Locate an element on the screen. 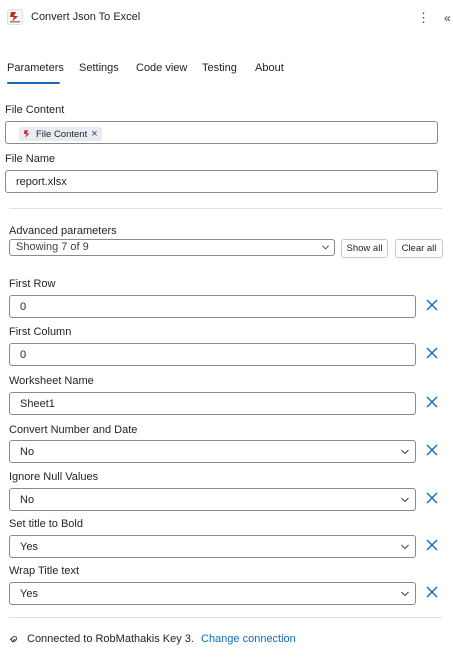 This screenshot has height=657, width=453. wrap-title-text-label: Wrap Title text is located at coordinates (44, 571).